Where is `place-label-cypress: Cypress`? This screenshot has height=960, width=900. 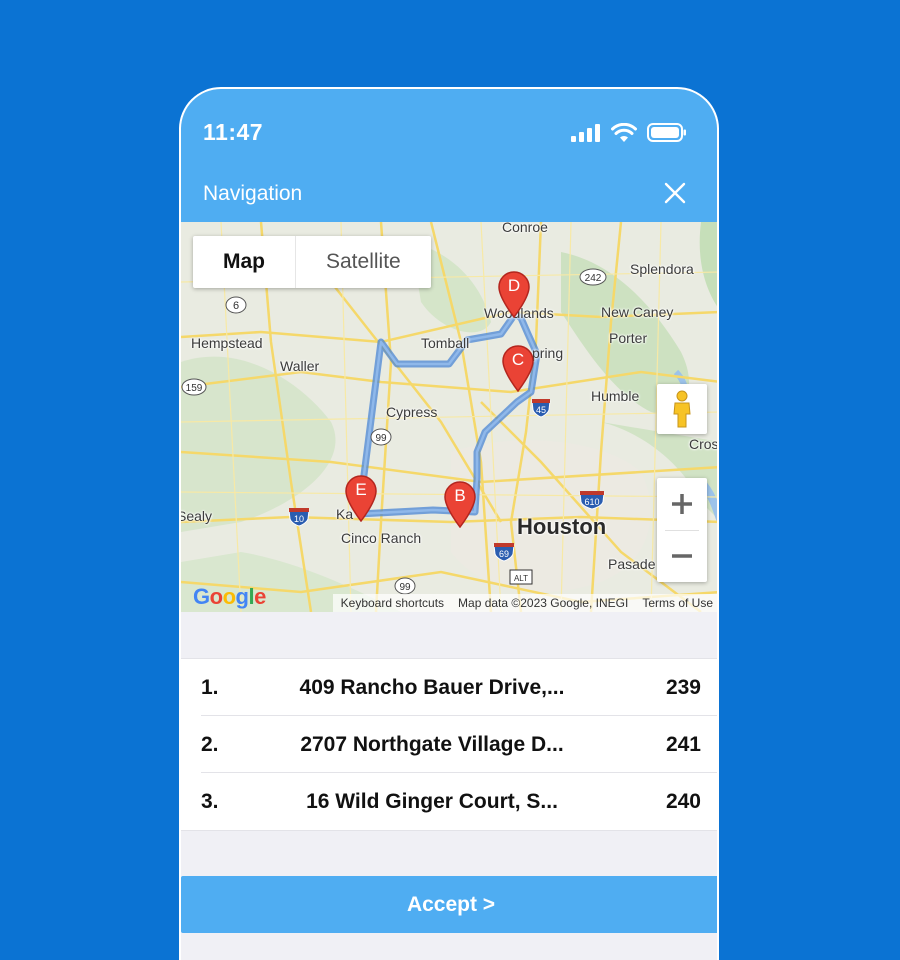
place-label-cypress: Cypress is located at coordinates (412, 412).